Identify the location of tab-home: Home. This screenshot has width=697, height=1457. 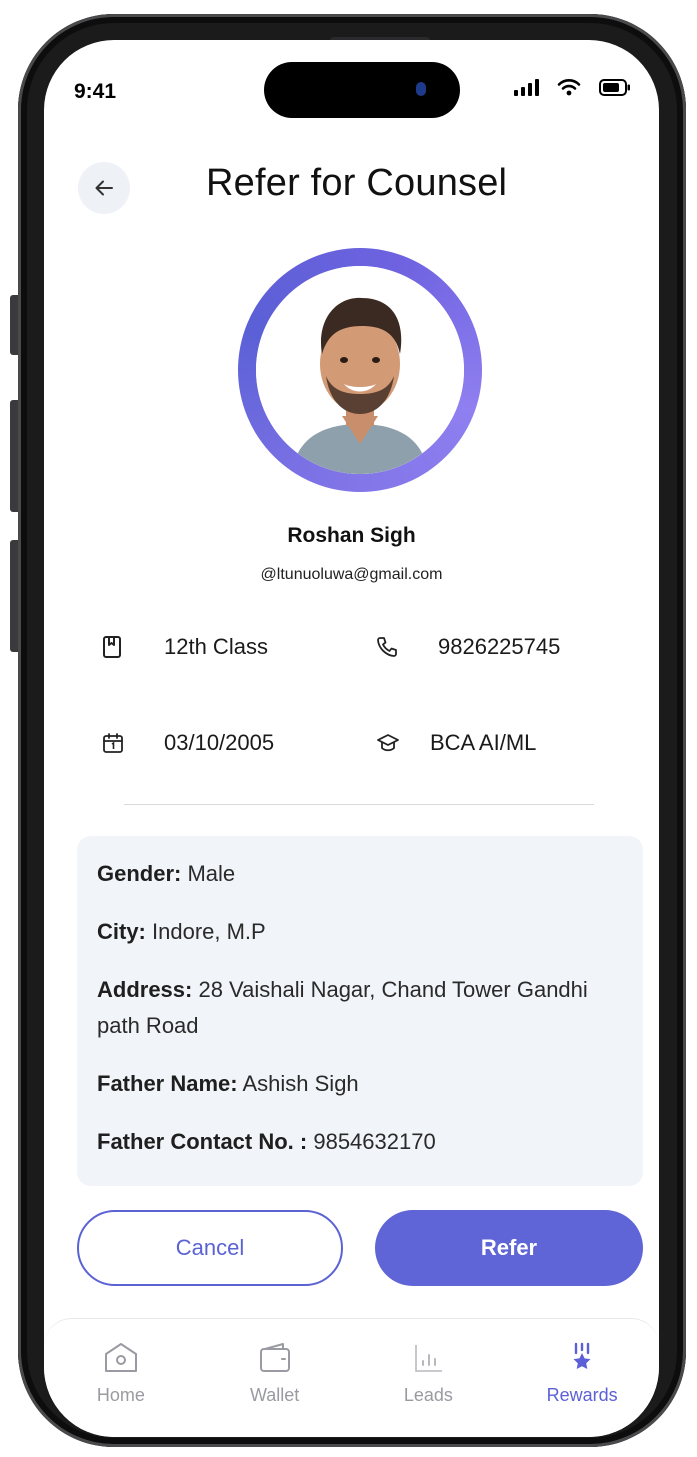
(121, 1389).